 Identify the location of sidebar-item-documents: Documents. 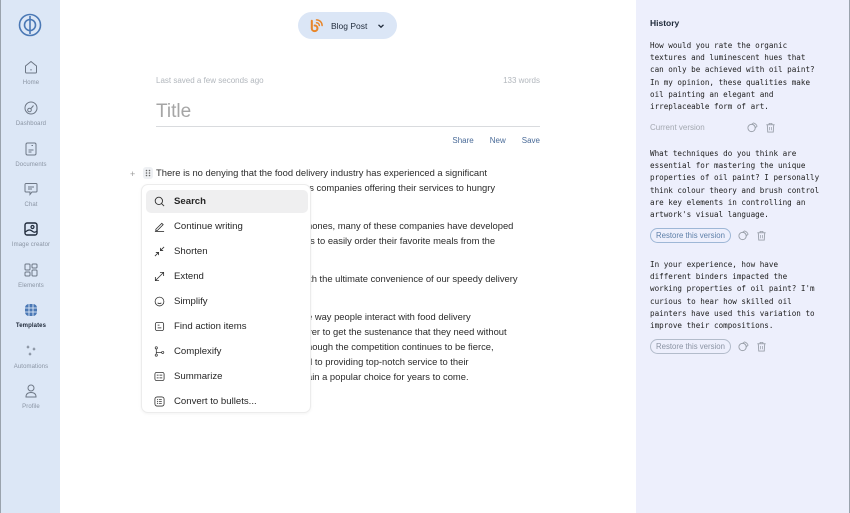
(31, 154).